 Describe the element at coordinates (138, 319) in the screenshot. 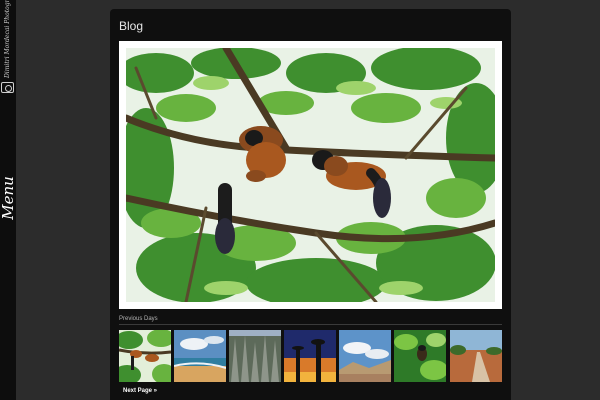

I see `previous-days-label: Previous Days` at that location.